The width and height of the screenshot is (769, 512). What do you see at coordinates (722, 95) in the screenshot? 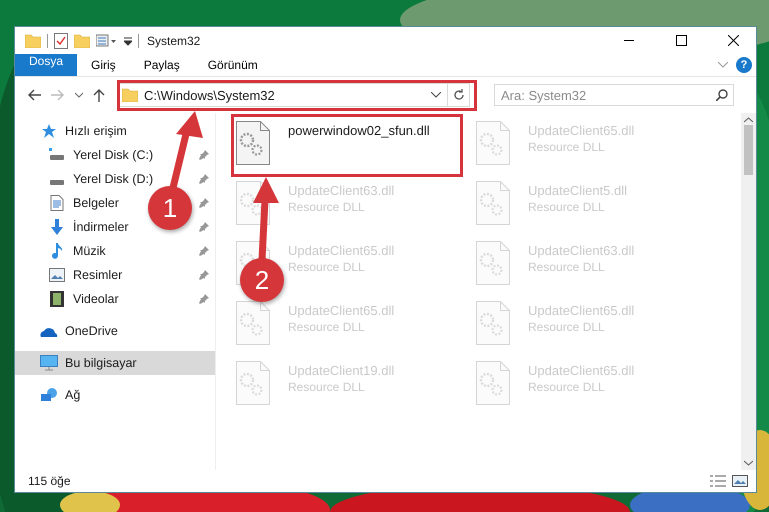
I see `search-icon` at bounding box center [722, 95].